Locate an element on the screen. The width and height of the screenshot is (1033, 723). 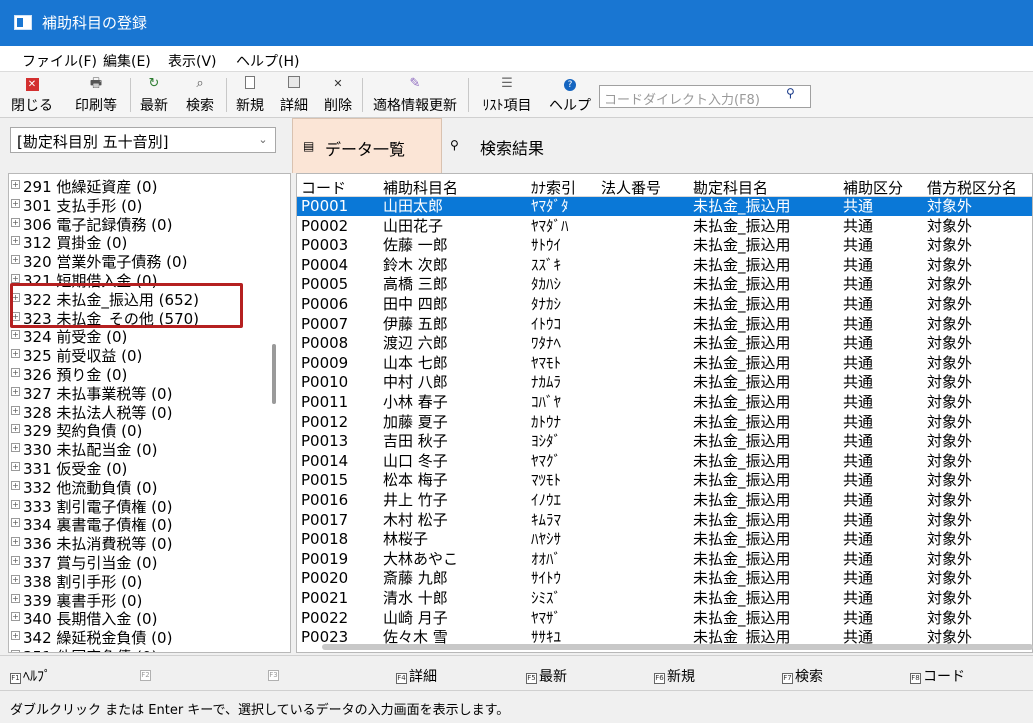
table-row: P0002 山田花子 ﾔﾏﾀﾞﾊ 未払金_振込用 共通 対象外 is located at coordinates (664, 226).